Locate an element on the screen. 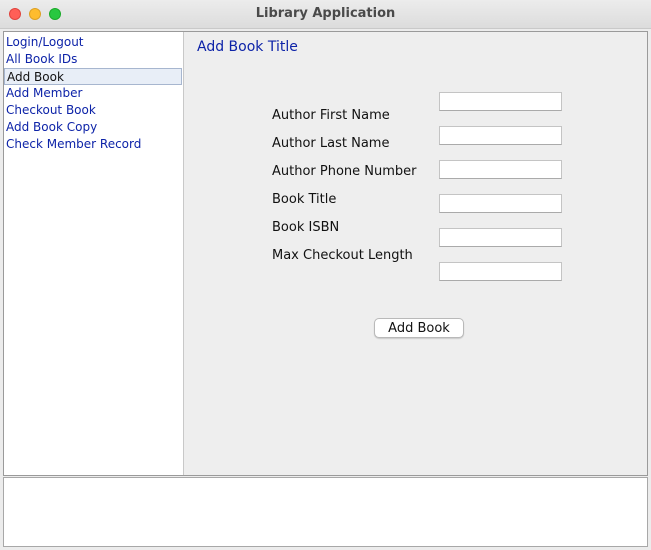  author-first-name-label: Author First Name is located at coordinates (331, 115).